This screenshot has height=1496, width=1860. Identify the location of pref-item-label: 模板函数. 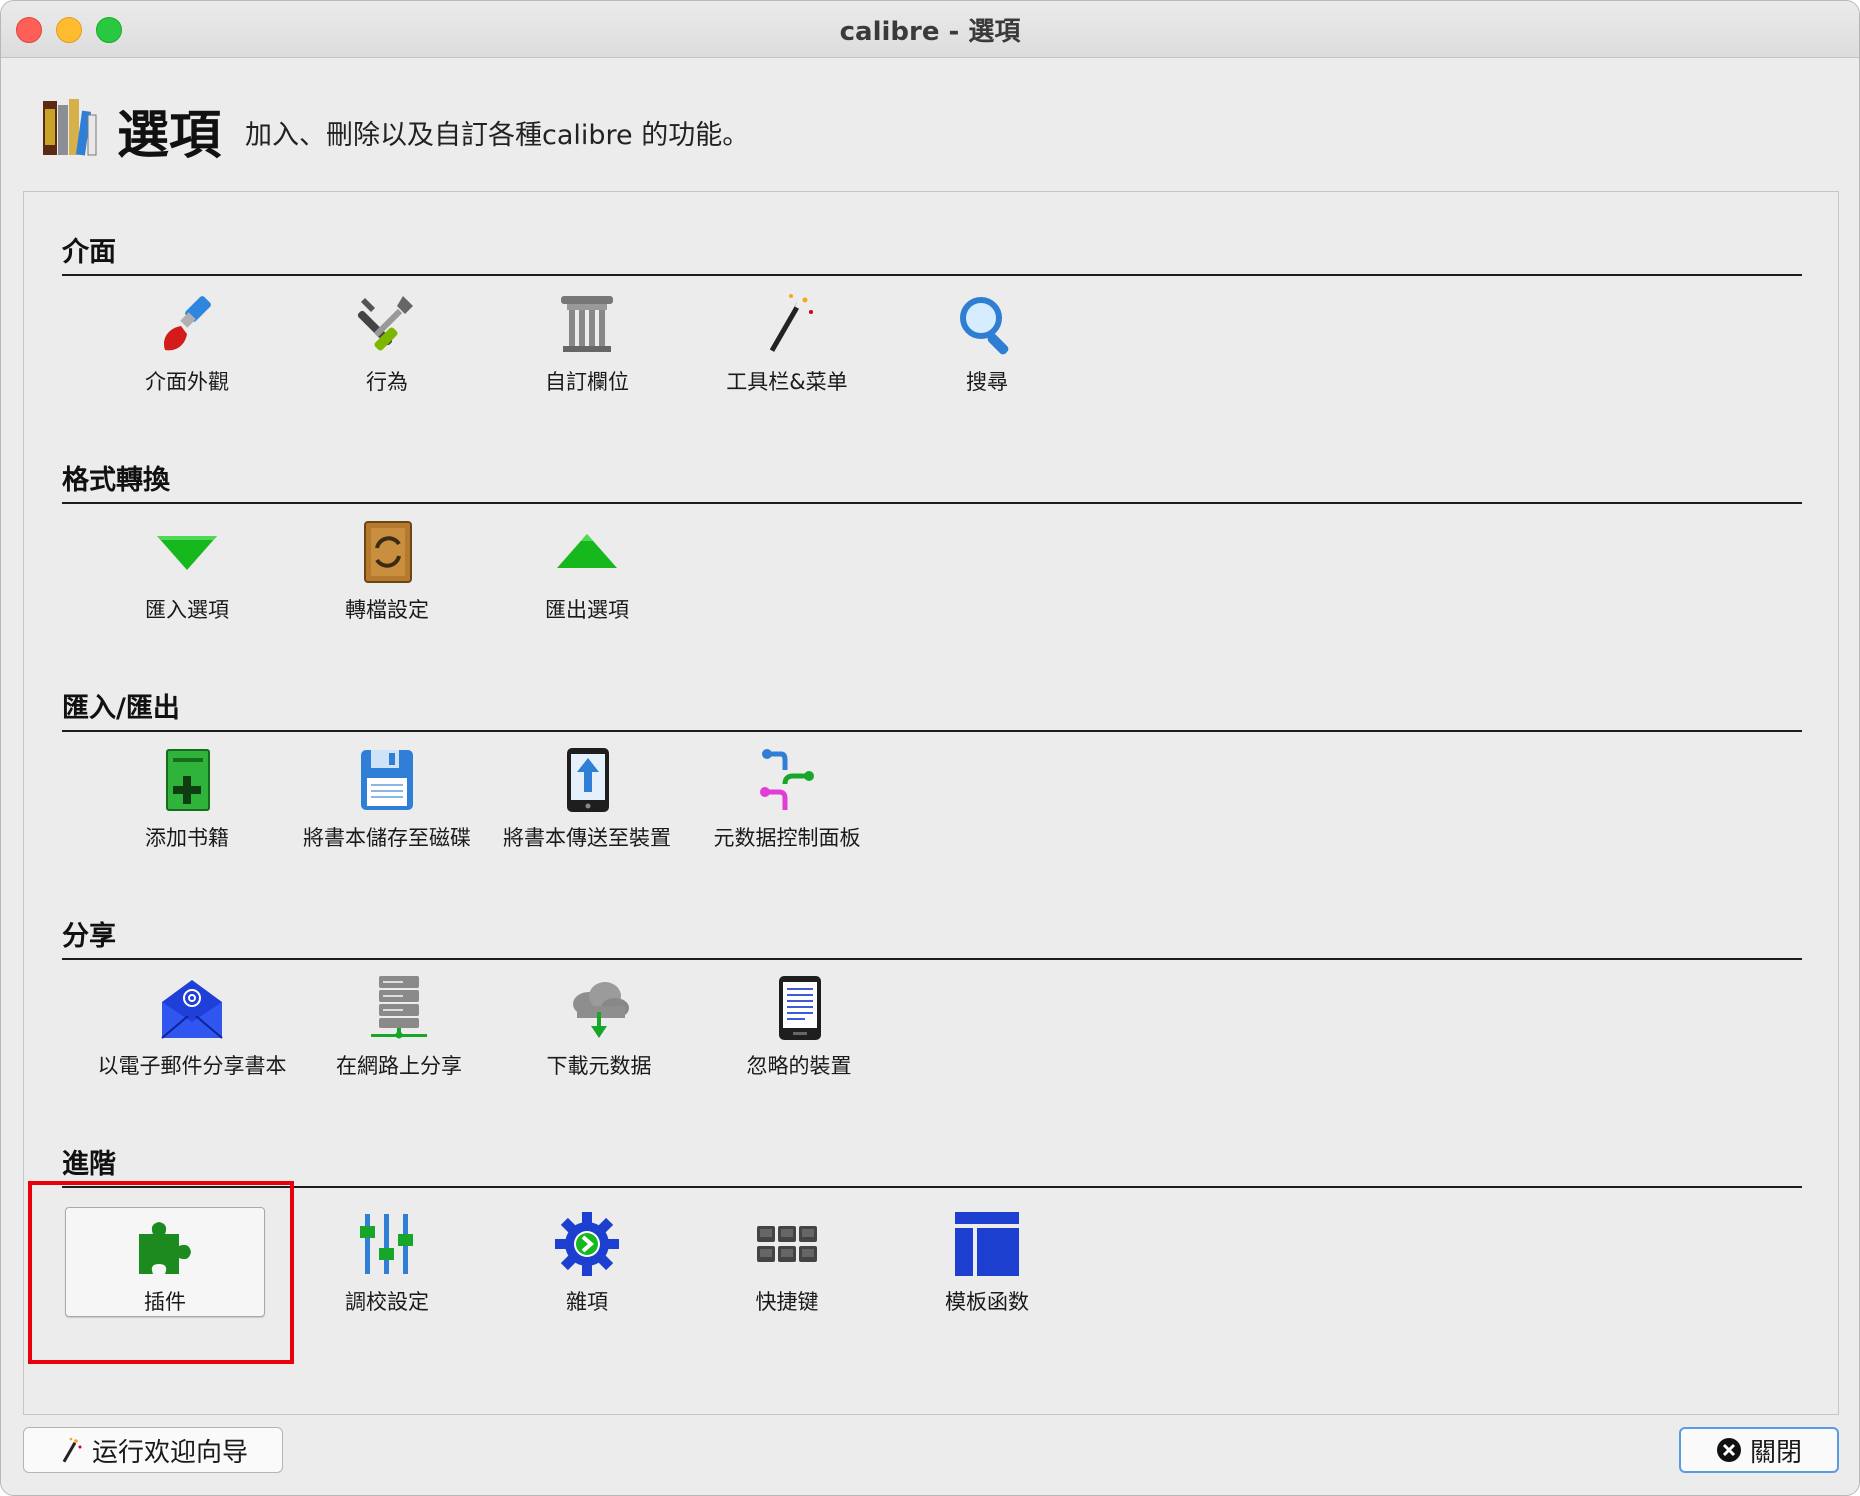
(987, 1302).